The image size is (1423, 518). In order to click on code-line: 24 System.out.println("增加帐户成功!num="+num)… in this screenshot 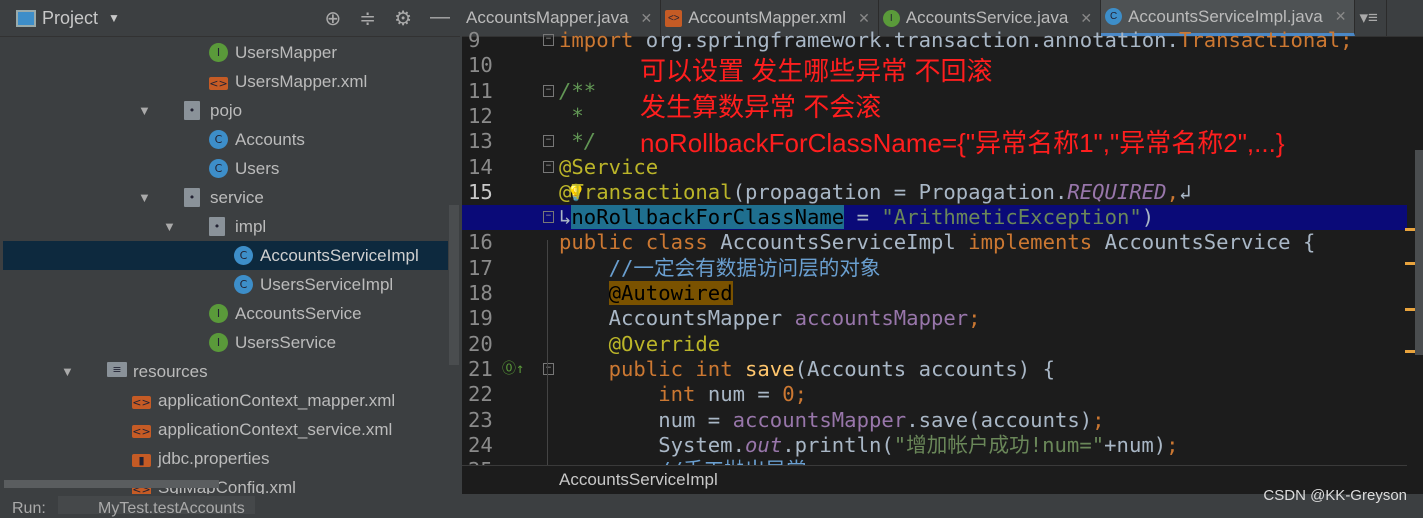, I will do `click(934, 445)`.